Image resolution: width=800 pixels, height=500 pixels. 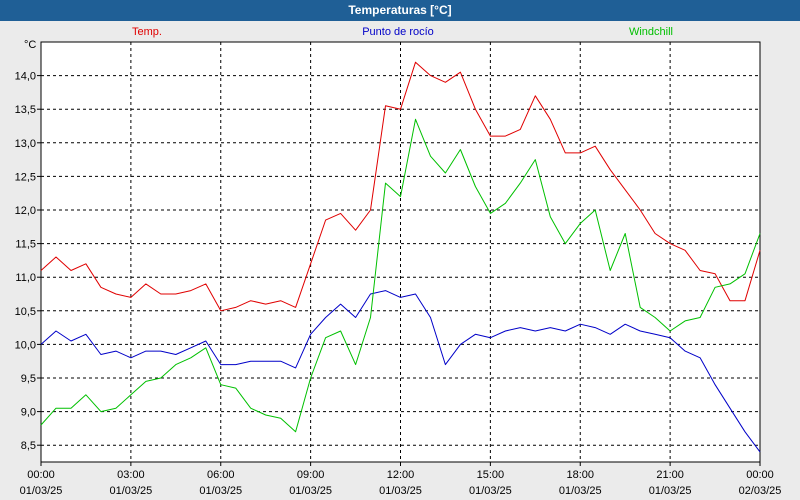 What do you see at coordinates (760, 491) in the screenshot?
I see `x-tick-date: 02/03/25` at bounding box center [760, 491].